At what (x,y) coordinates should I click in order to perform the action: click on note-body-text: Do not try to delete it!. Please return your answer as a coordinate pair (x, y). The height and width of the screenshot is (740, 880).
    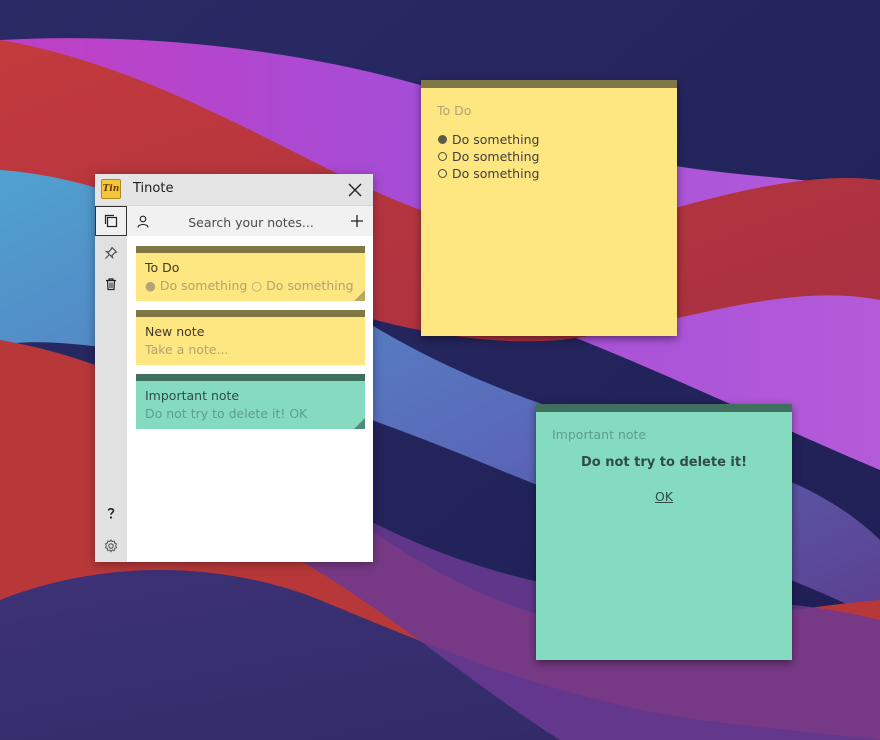
    Looking at the image, I should click on (664, 462).